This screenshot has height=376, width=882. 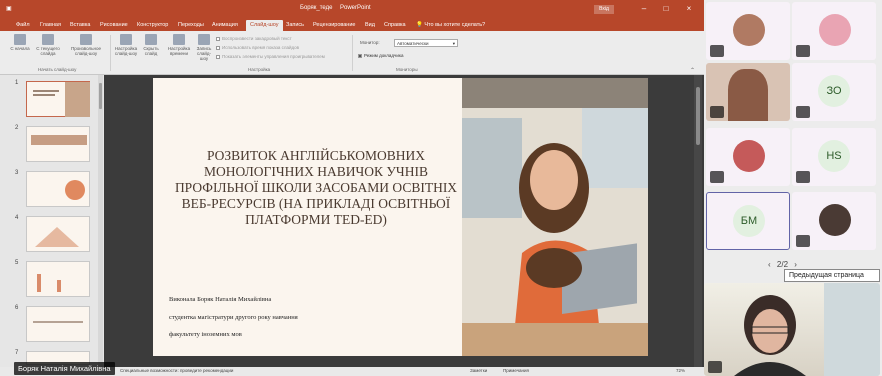 What do you see at coordinates (48, 51) in the screenshot?
I see `start-current-label: С текущего слайда` at bounding box center [48, 51].